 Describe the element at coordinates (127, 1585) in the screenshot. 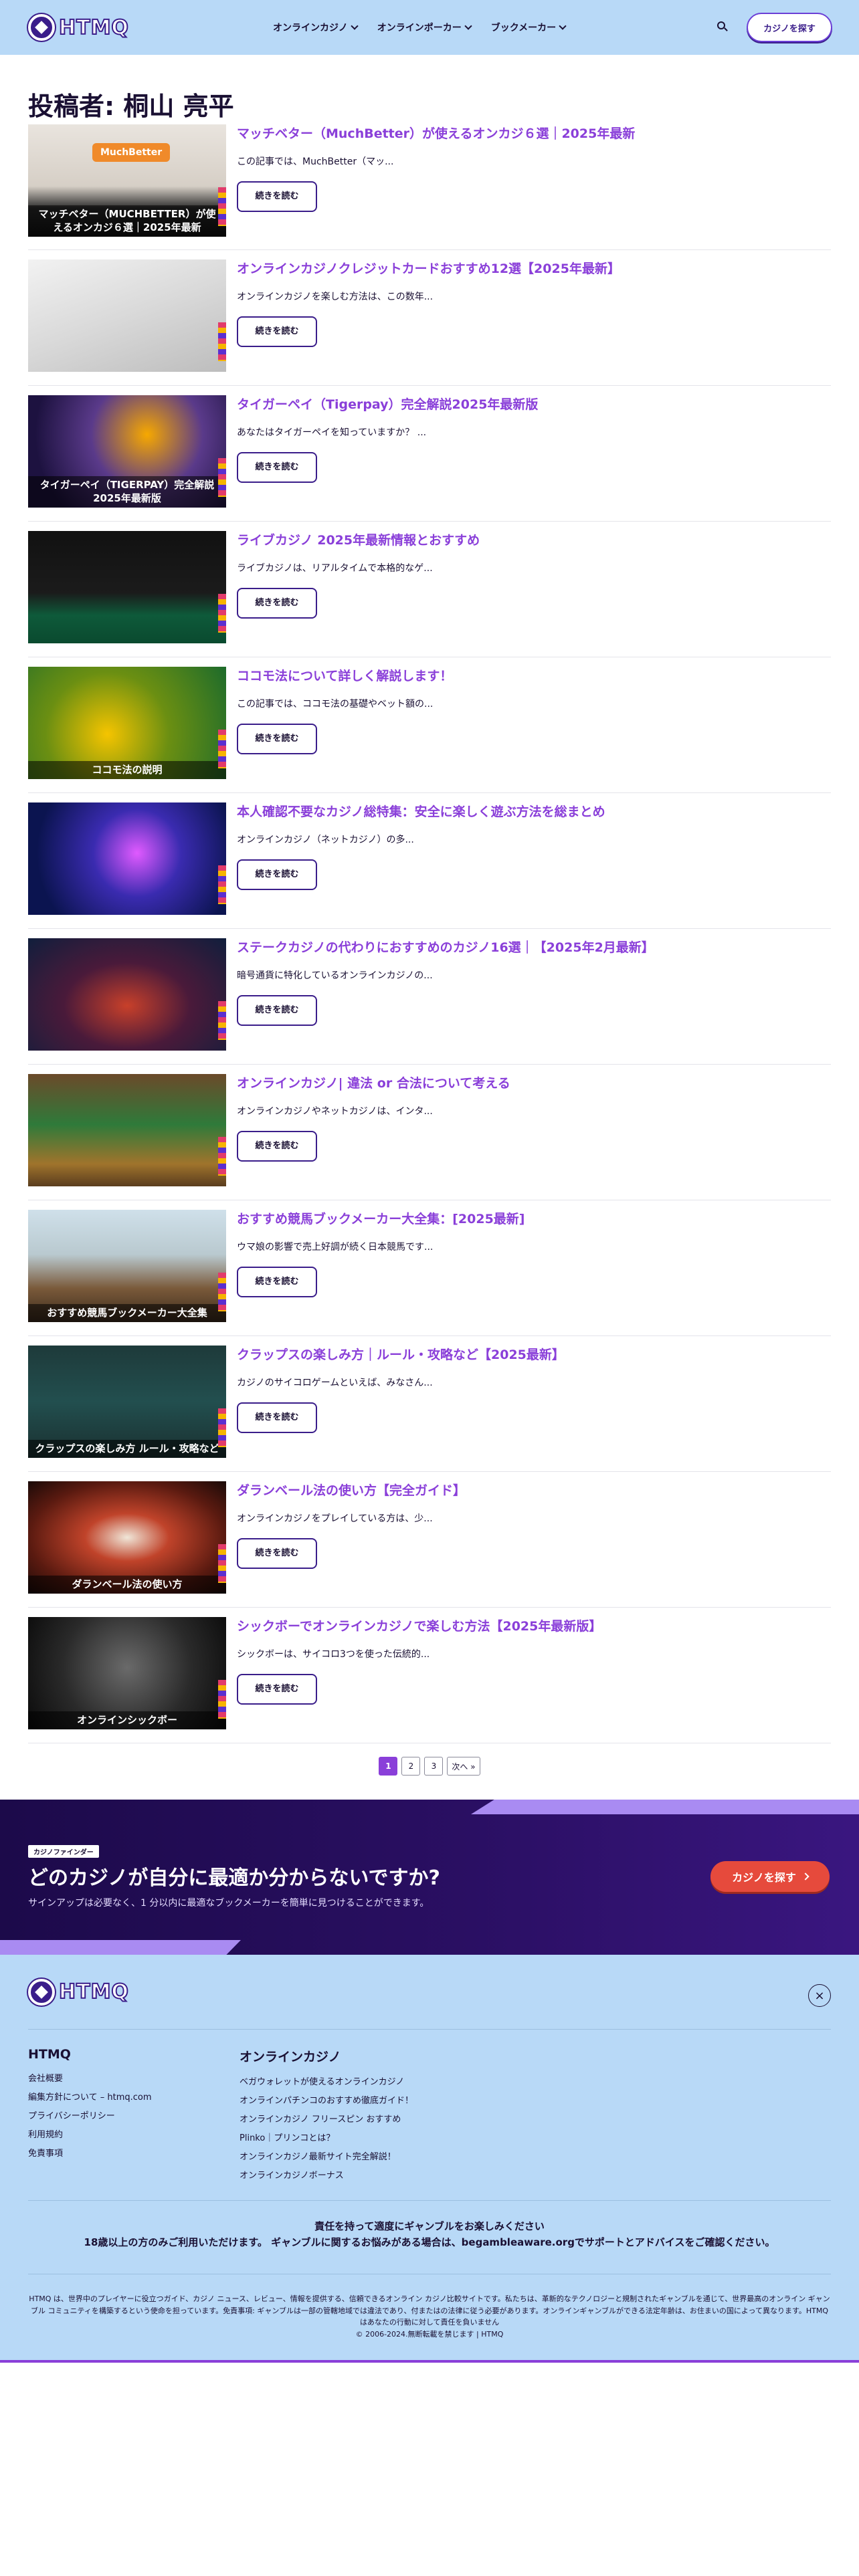

I see `thumbnail-caption: ダランベール法の使い方` at that location.